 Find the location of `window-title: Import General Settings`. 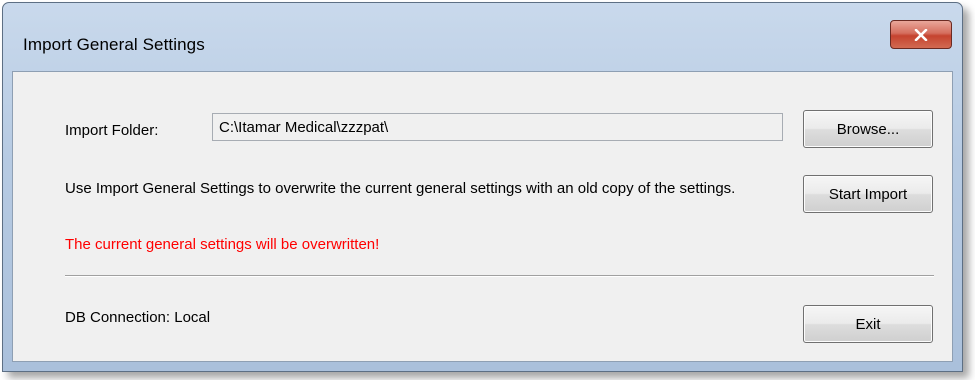

window-title: Import General Settings is located at coordinates (114, 44).